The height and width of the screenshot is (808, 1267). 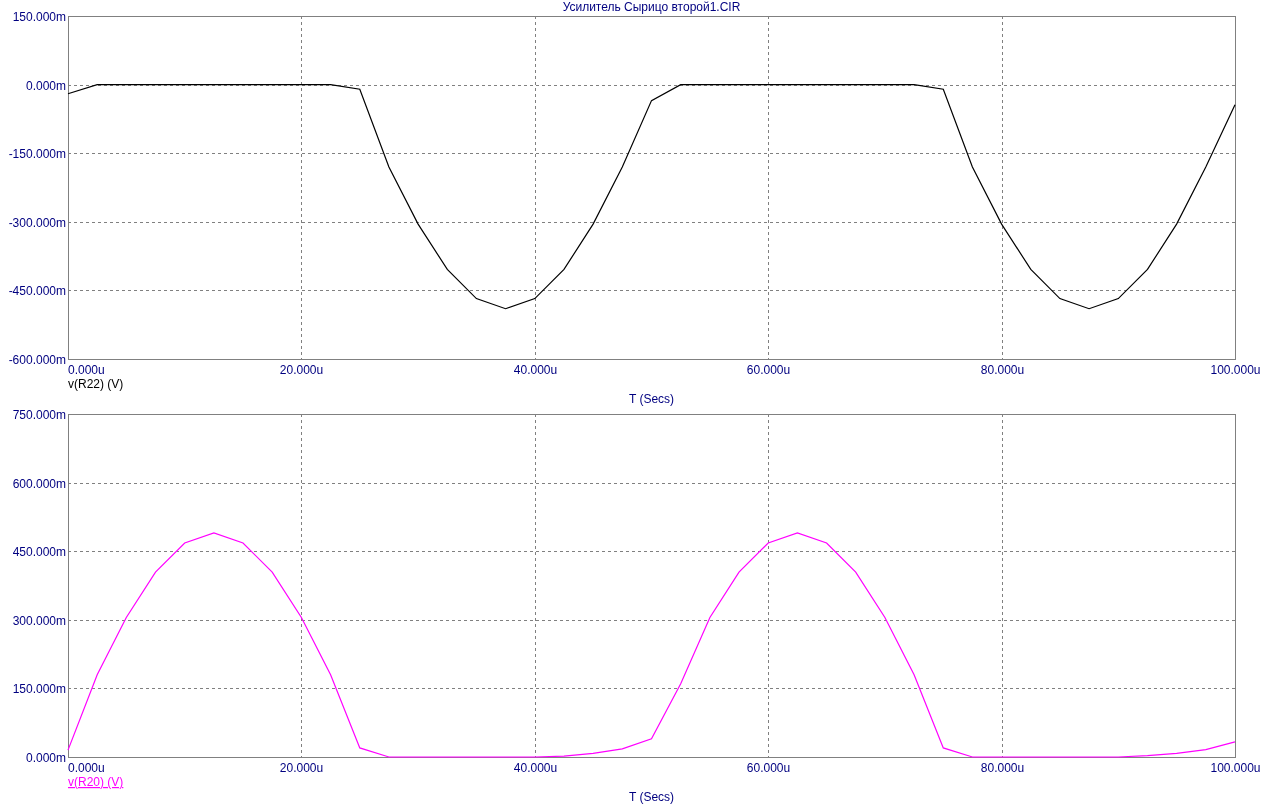 I want to click on axis-tick-label: -450.000m, so click(x=37, y=290).